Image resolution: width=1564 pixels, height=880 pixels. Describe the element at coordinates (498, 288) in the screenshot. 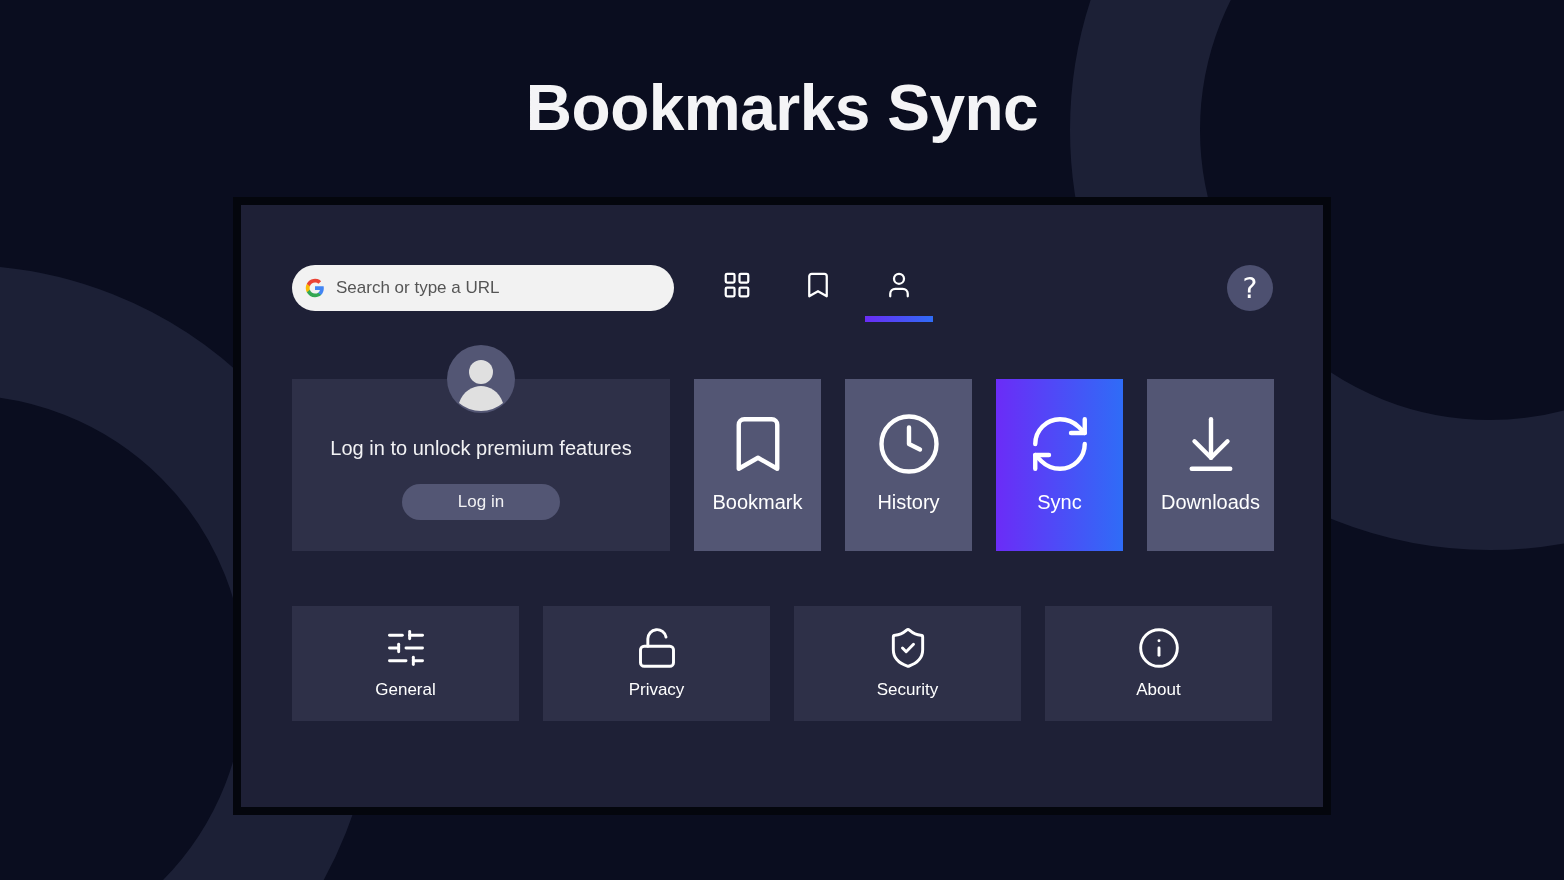

I see `search-input: Search or type a URL` at that location.